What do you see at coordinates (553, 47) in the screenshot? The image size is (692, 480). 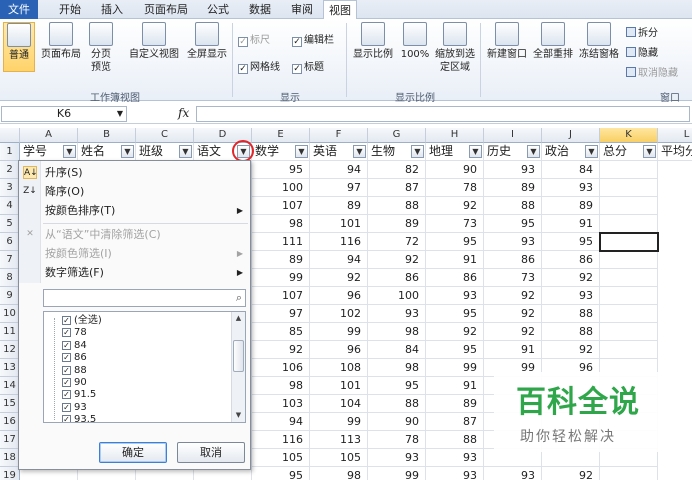 I see `arrange-all-button: 全部重排` at bounding box center [553, 47].